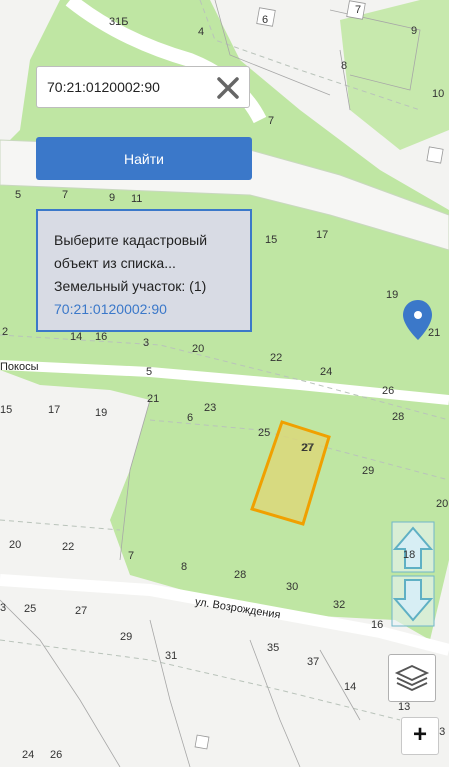 The height and width of the screenshot is (767, 449). I want to click on result-prompt-line-1: Выберите кадастровый, so click(131, 240).